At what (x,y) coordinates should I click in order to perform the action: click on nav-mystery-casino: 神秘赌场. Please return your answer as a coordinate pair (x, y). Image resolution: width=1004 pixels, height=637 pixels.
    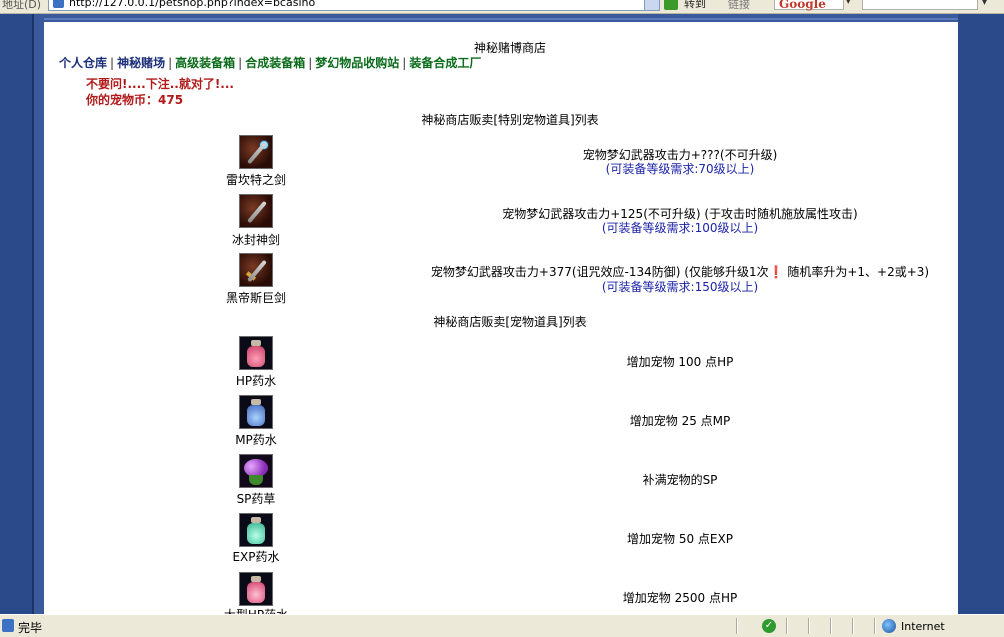
    Looking at the image, I should click on (141, 63).